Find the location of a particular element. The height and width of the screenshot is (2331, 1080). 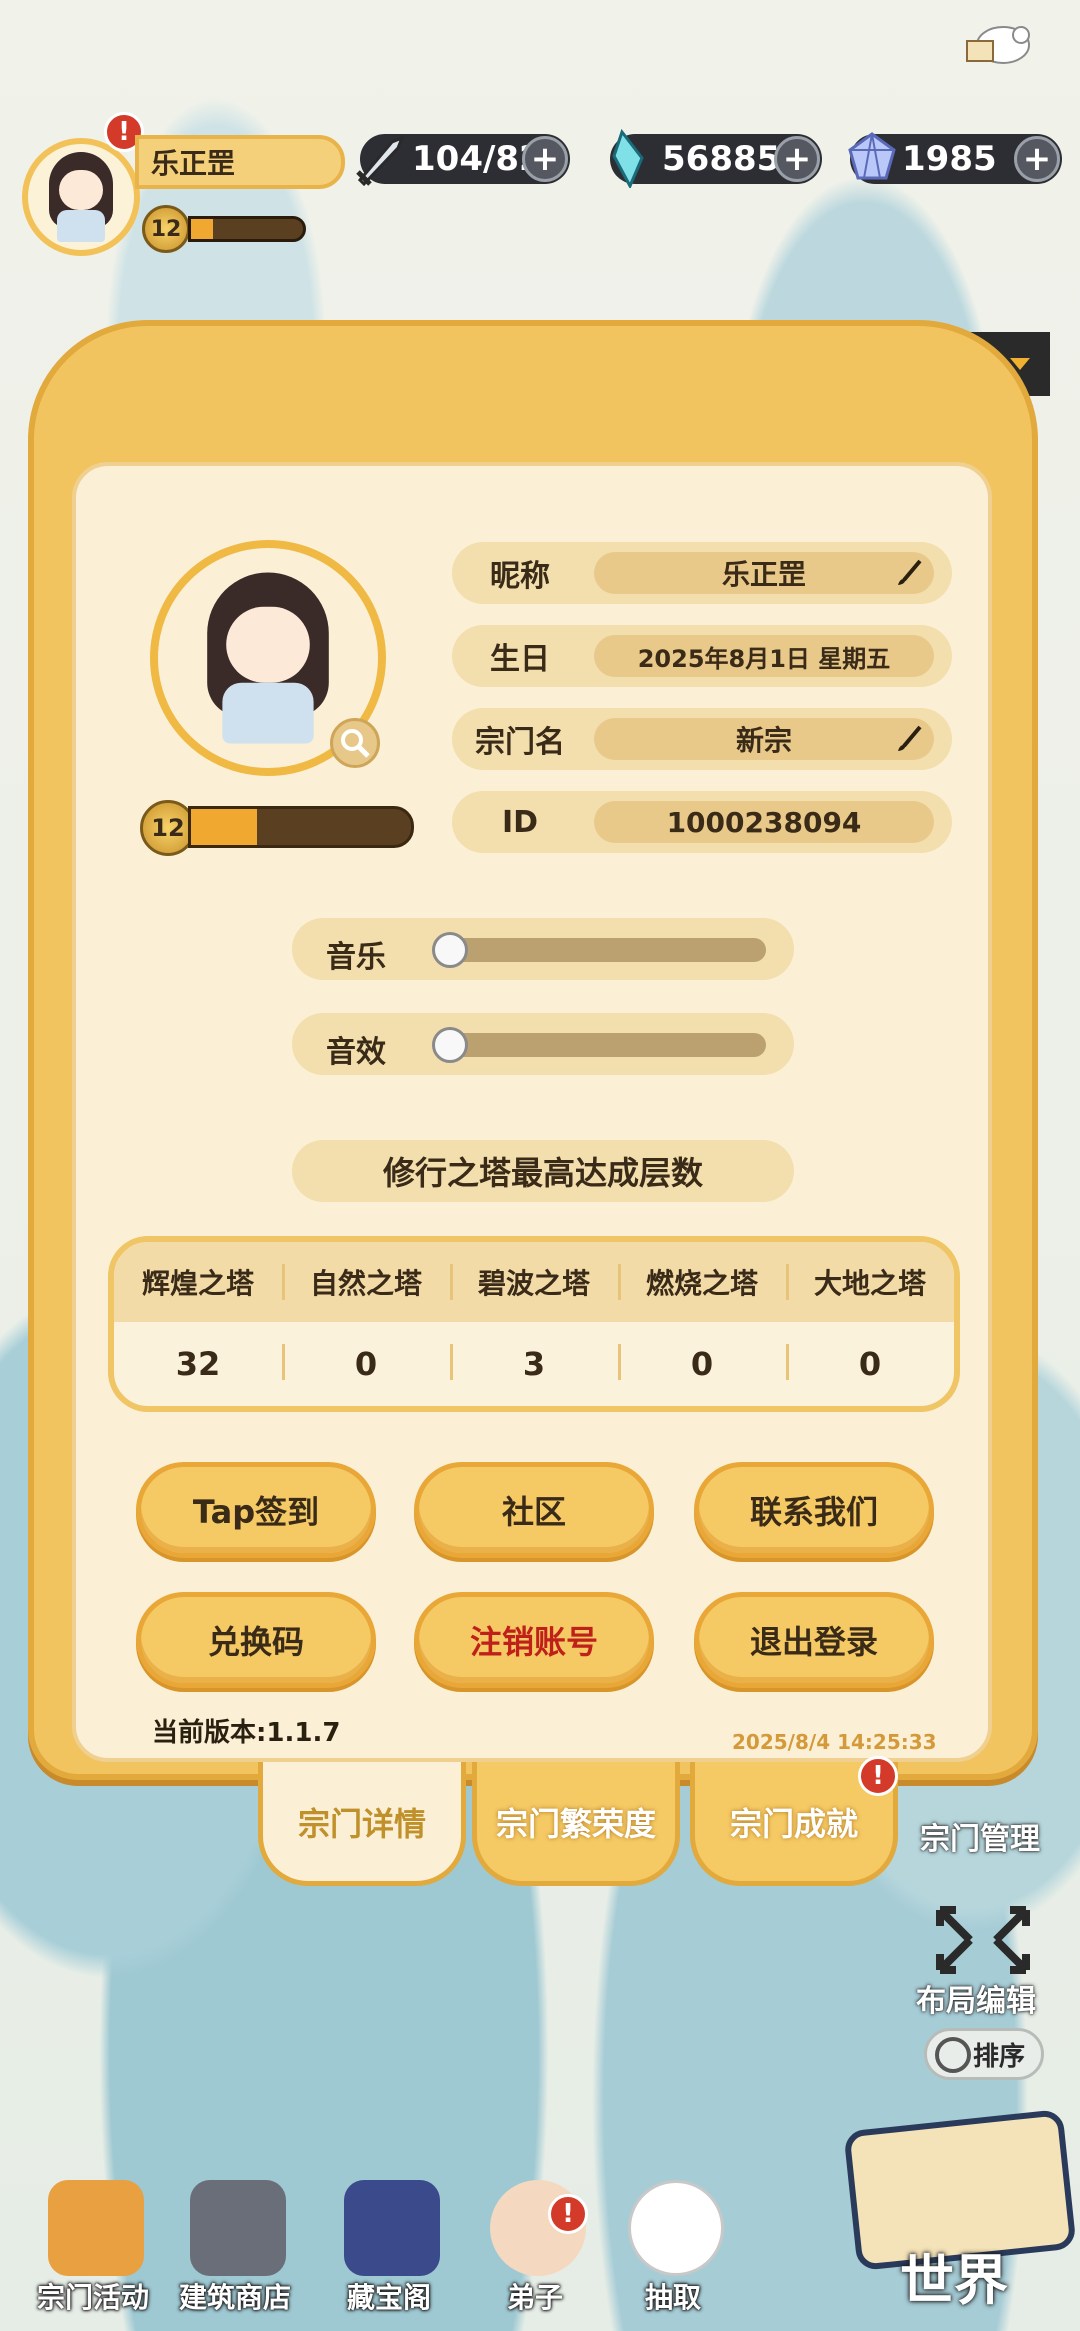

profile-level-fill is located at coordinates (224, 827).